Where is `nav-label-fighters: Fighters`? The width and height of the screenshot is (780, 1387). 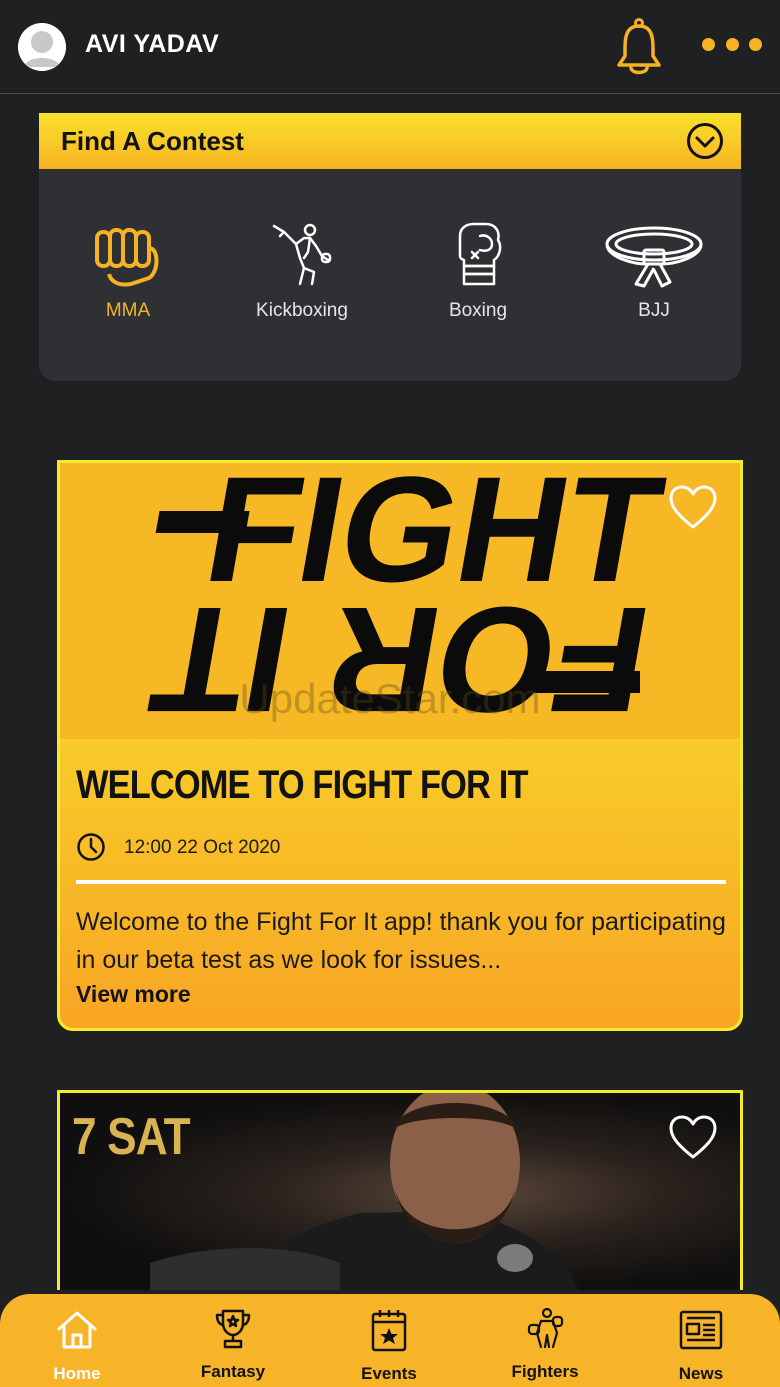 nav-label-fighters: Fighters is located at coordinates (545, 1371).